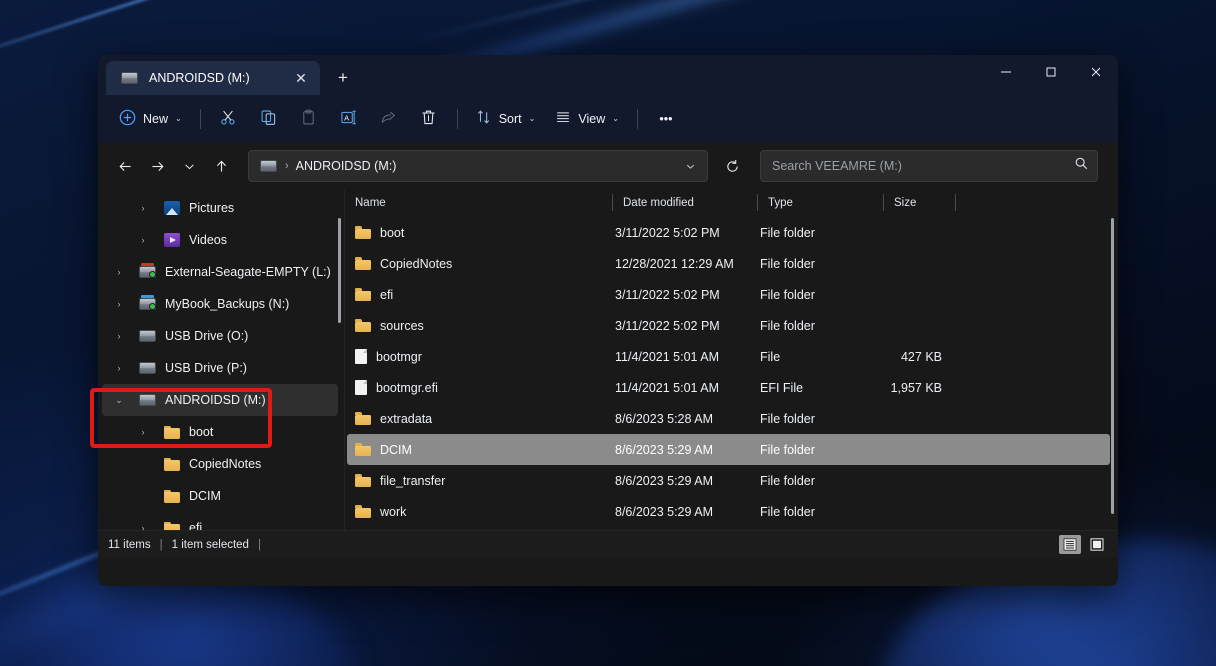  Describe the element at coordinates (920, 203) in the screenshot. I see `column-header-size: Size` at that location.